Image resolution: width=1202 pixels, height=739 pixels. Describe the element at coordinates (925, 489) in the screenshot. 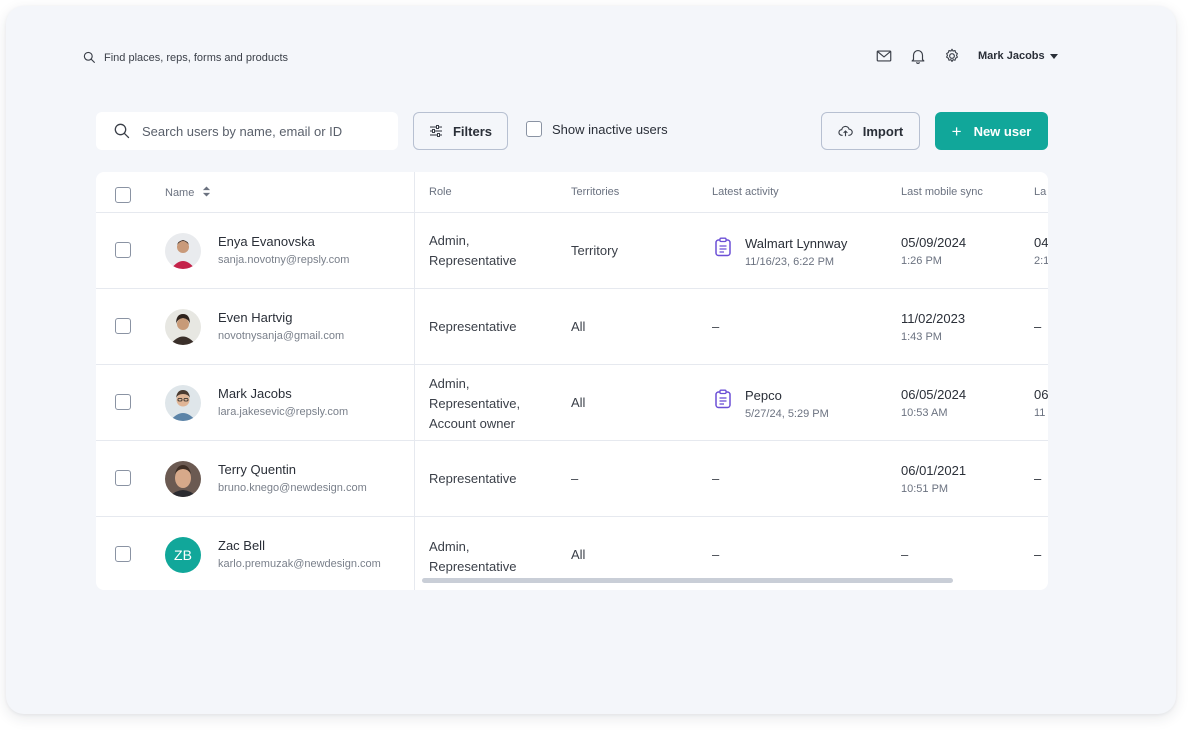

I see `sync-time: 10:51 PM` at that location.